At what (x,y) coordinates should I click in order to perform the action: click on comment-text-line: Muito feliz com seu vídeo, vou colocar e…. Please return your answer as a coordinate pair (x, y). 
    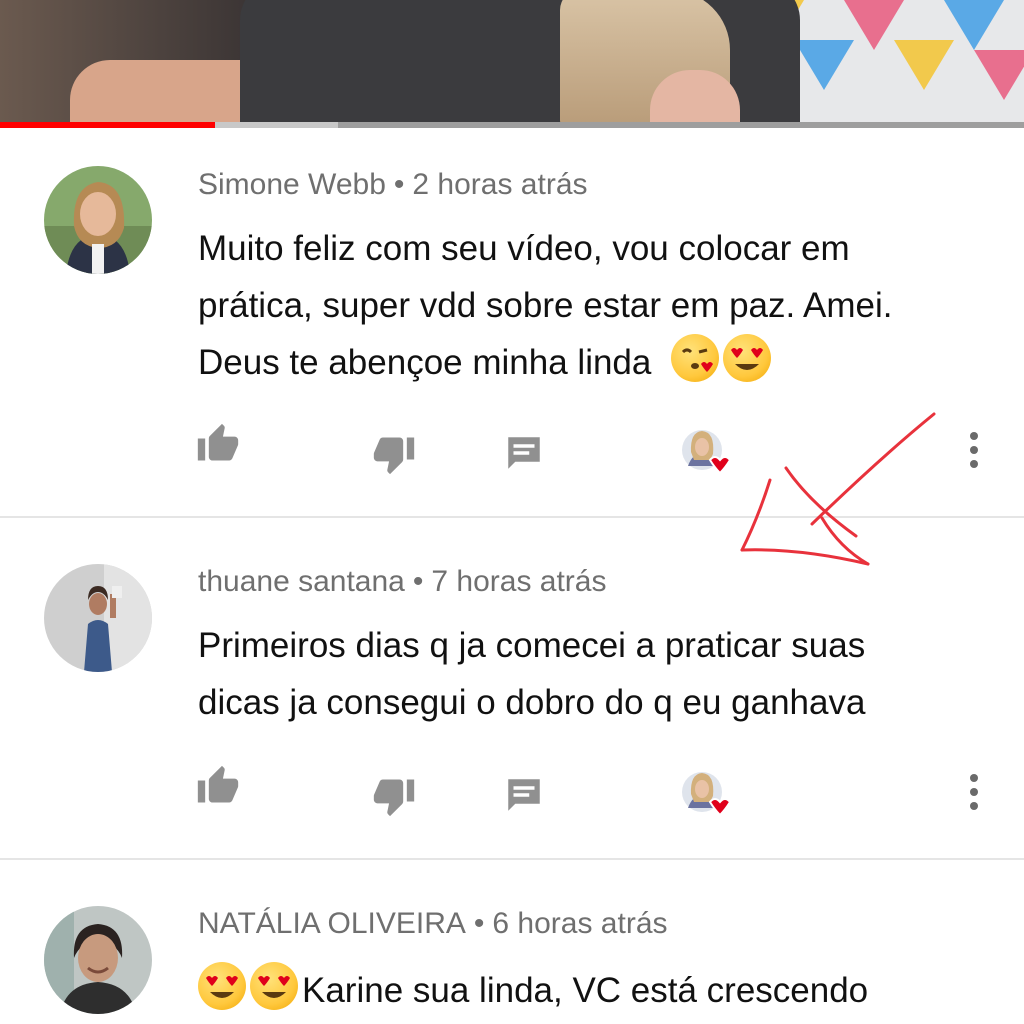
    Looking at the image, I should click on (524, 248).